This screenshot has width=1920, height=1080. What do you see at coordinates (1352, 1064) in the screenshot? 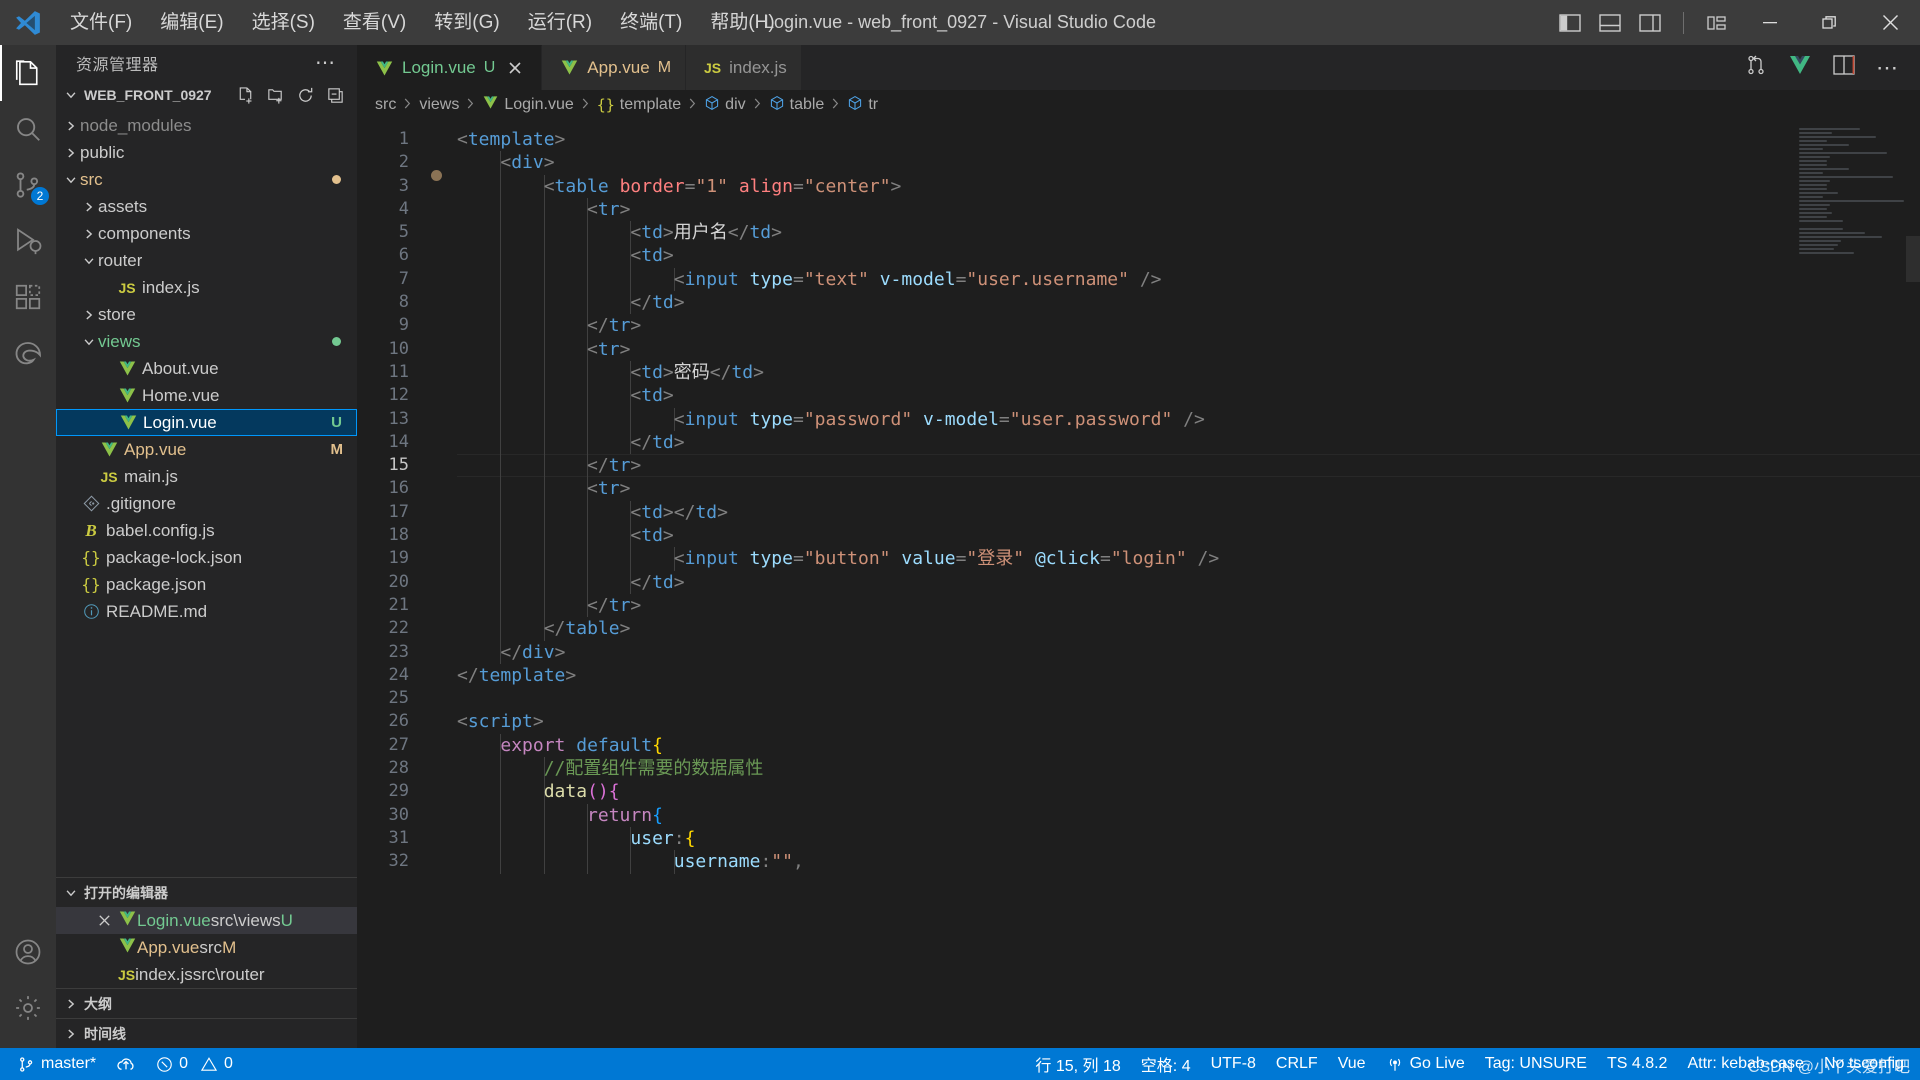
I see `status-language-mode: Vue` at bounding box center [1352, 1064].